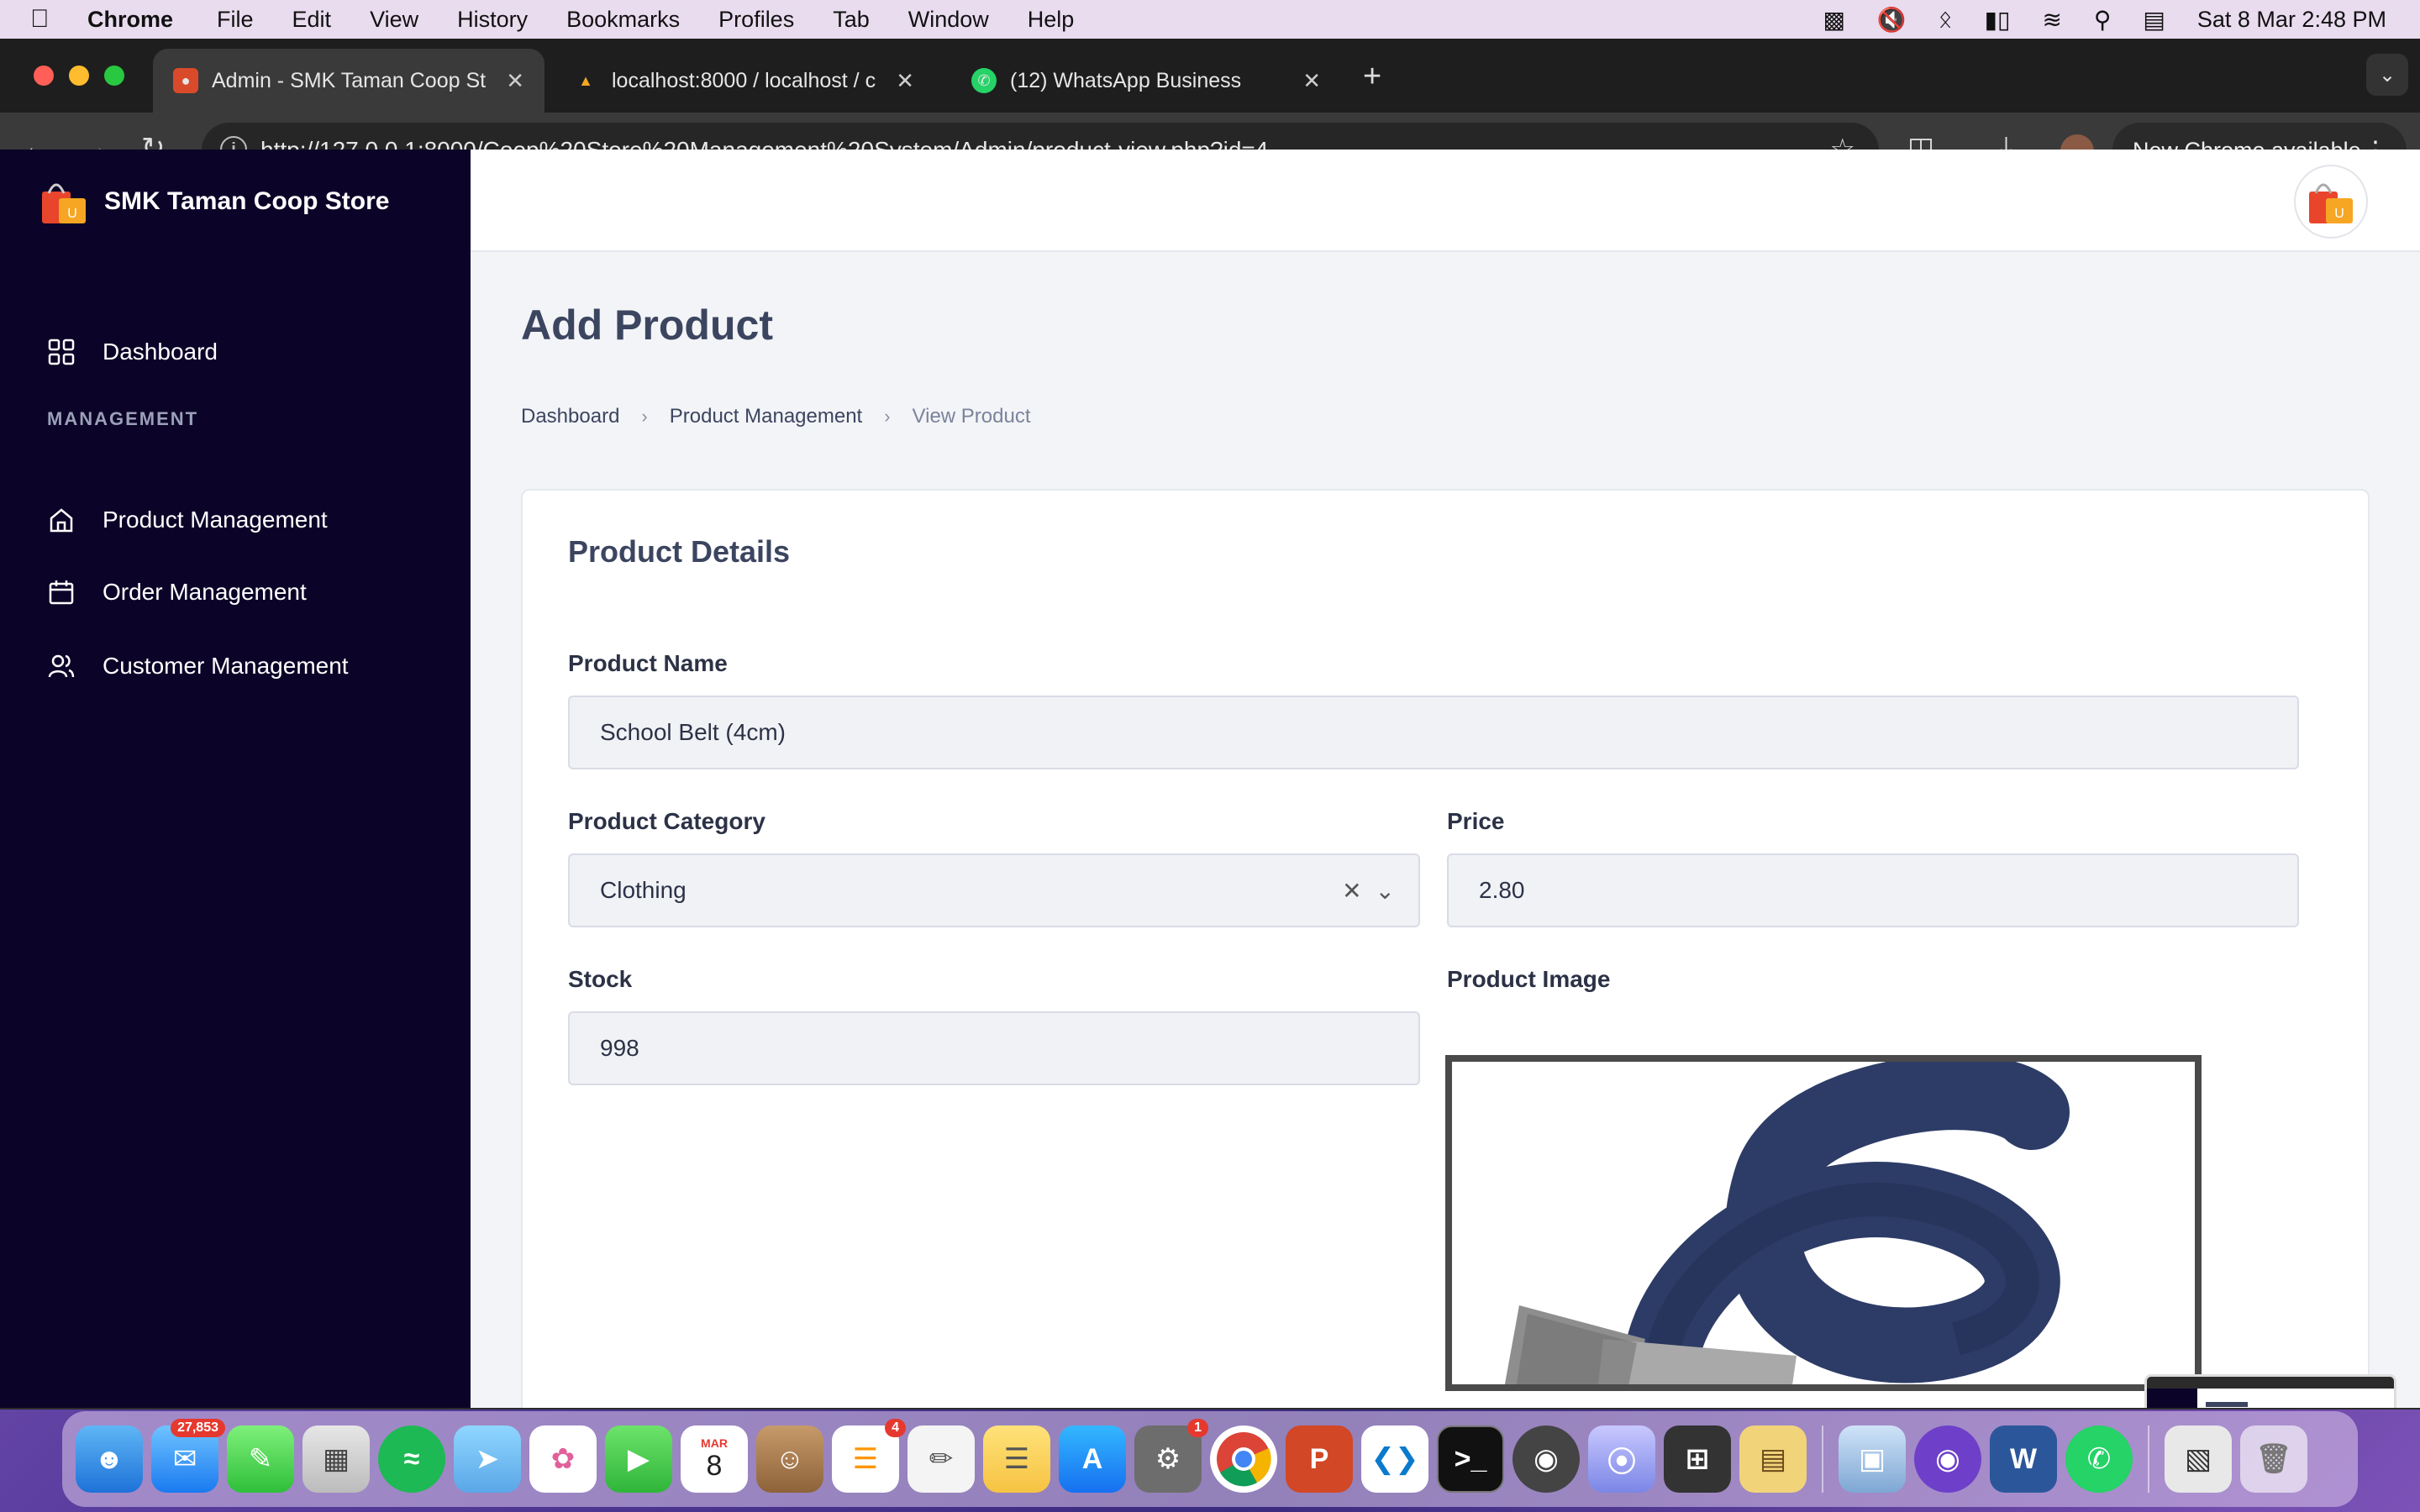  What do you see at coordinates (1873, 890) in the screenshot?
I see `price-field: 2.80` at bounding box center [1873, 890].